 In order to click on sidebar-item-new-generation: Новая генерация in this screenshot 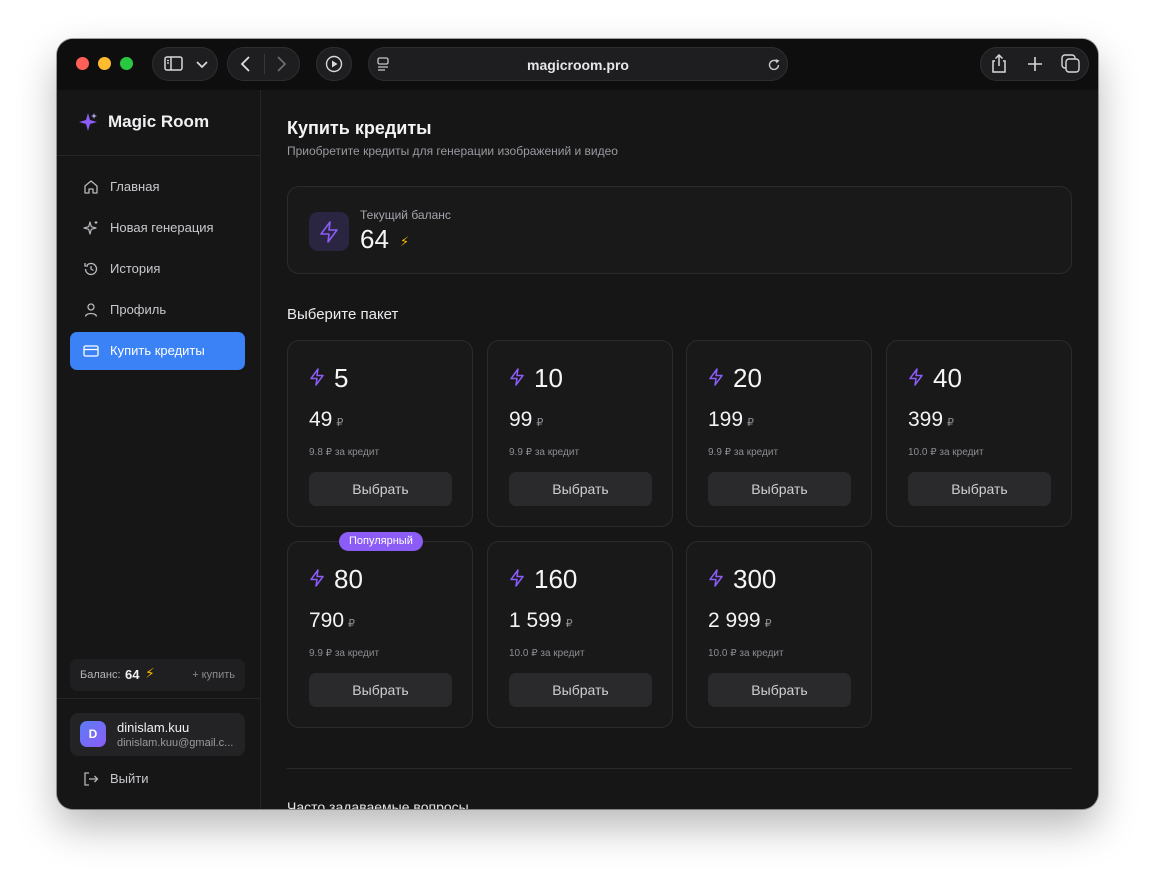, I will do `click(157, 228)`.